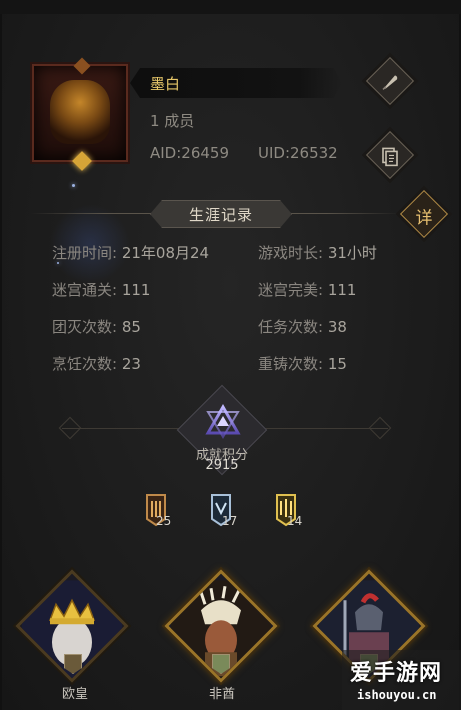 Image resolution: width=461 pixels, height=710 pixels. What do you see at coordinates (307, 290) in the screenshot?
I see `stat-maze-perfect: 迷宫完美: 111` at bounding box center [307, 290].